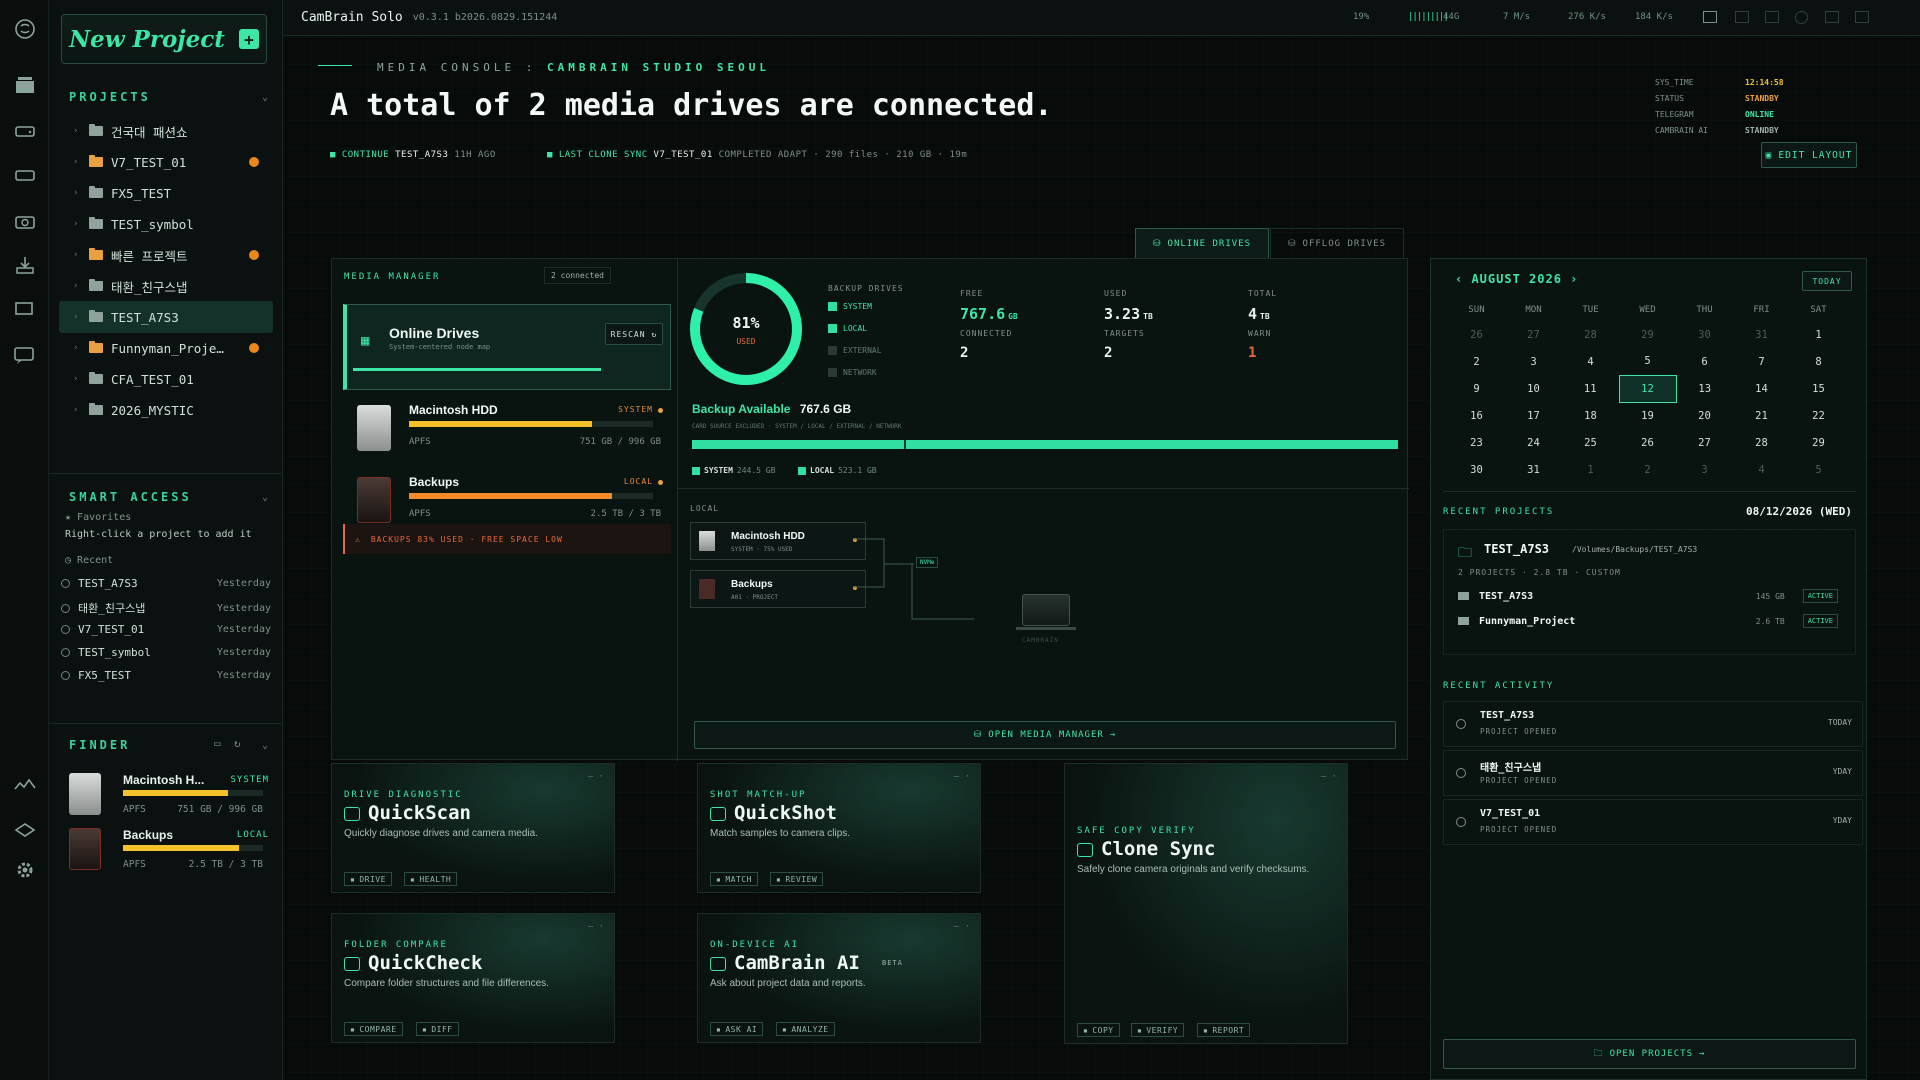  Describe the element at coordinates (413, 155) in the screenshot. I see `continue-line: ■ CONTINUE TEST_A7S3 11H AGO` at that location.